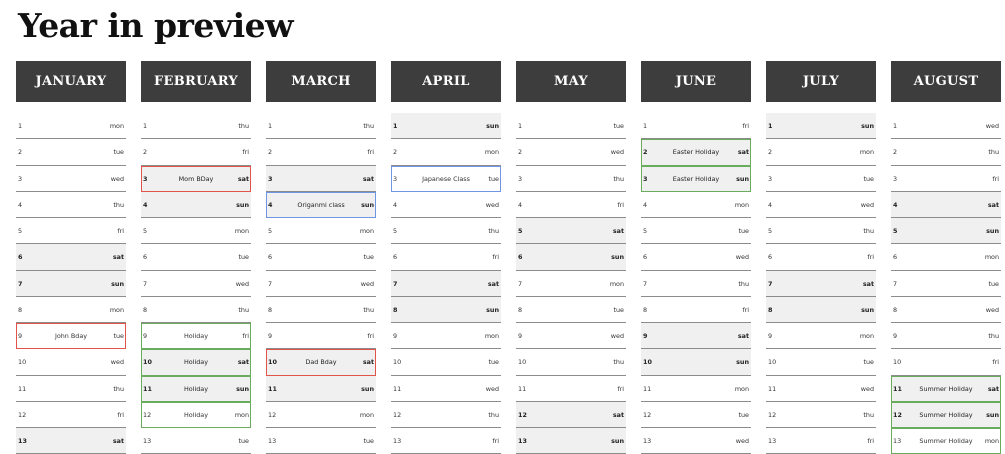  Describe the element at coordinates (571, 179) in the screenshot. I see `day-row: 3 thu` at that location.